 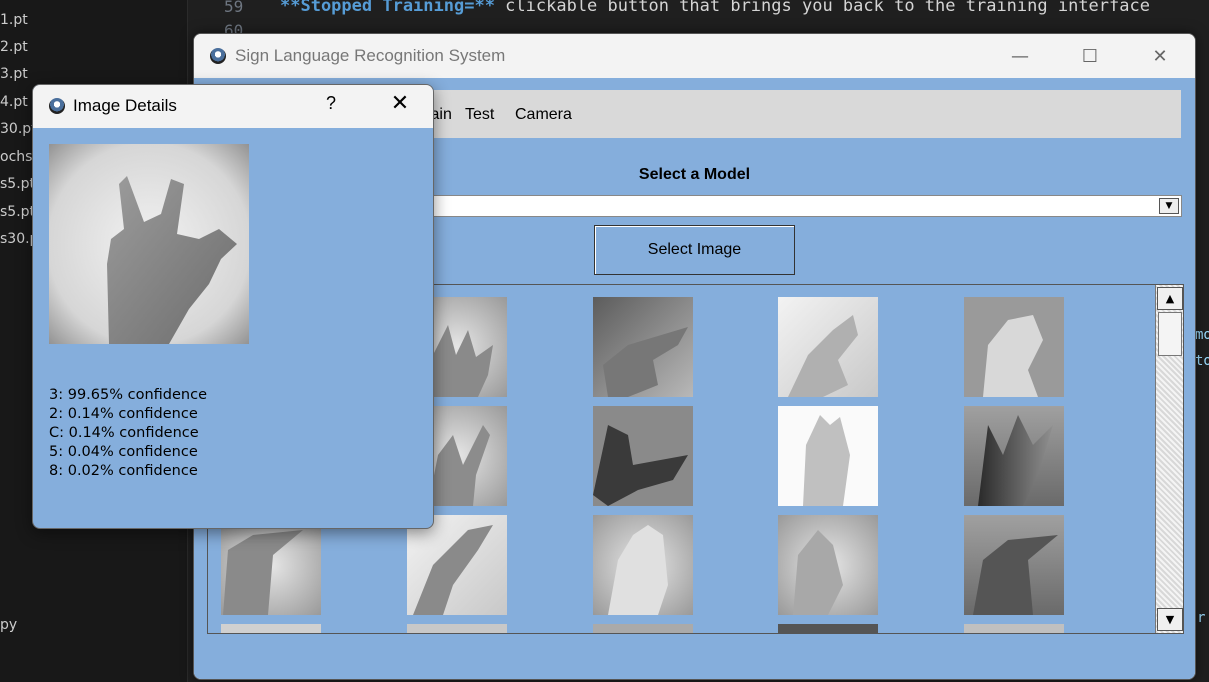 I want to click on prediction-line: 5: 0.04% confidence, so click(x=123, y=452).